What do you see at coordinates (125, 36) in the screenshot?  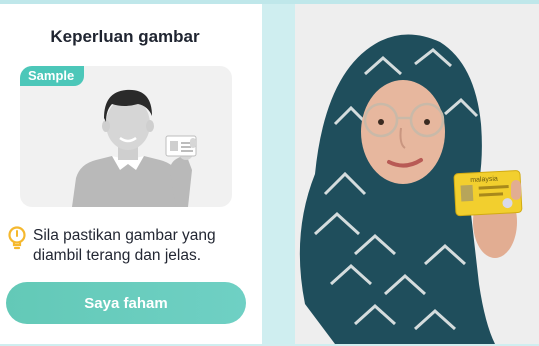 I see `card-title: Keperluan gambar` at bounding box center [125, 36].